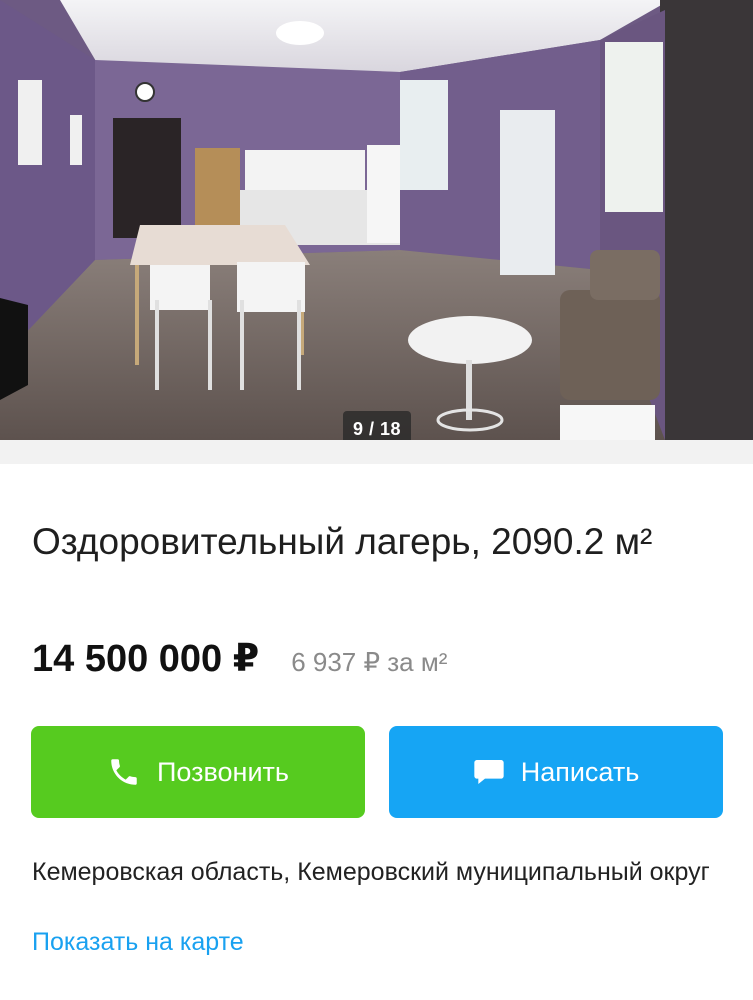 The height and width of the screenshot is (1000, 753). What do you see at coordinates (138, 942) in the screenshot?
I see `show-on-map-link: Показать на карте` at bounding box center [138, 942].